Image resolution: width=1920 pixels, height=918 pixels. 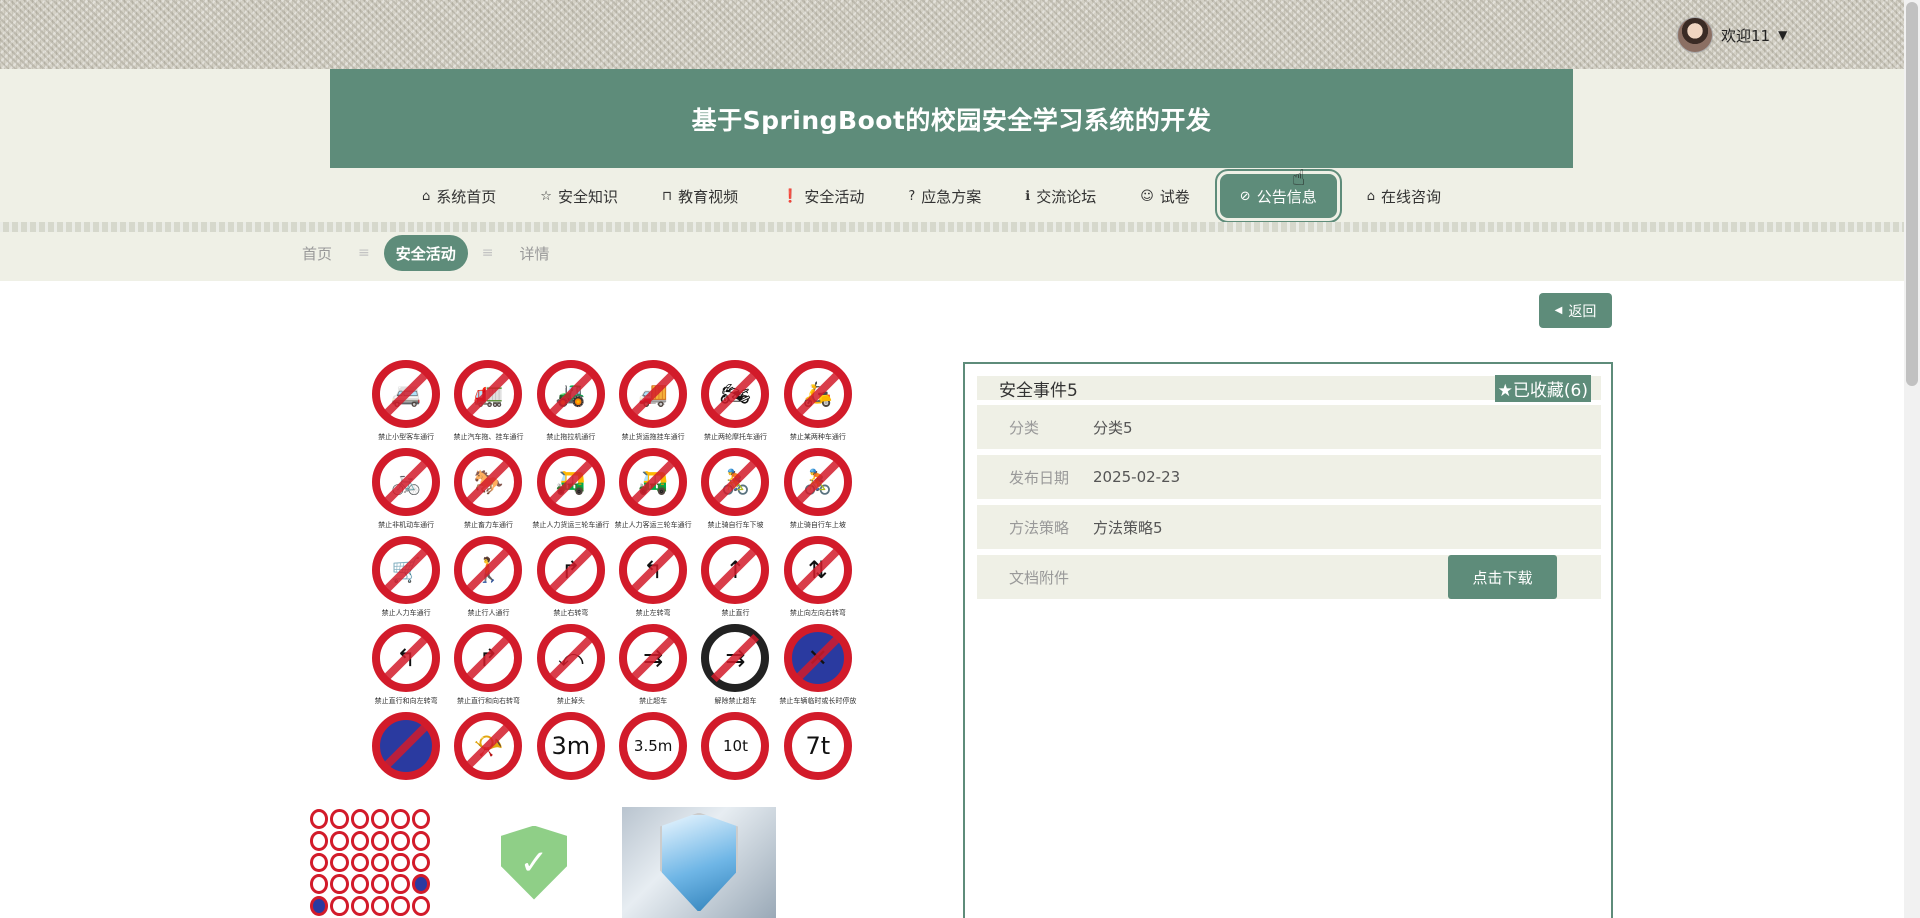 What do you see at coordinates (571, 525) in the screenshot?
I see `traffic-sign-caption: 禁止人力货运三轮车通行` at bounding box center [571, 525].